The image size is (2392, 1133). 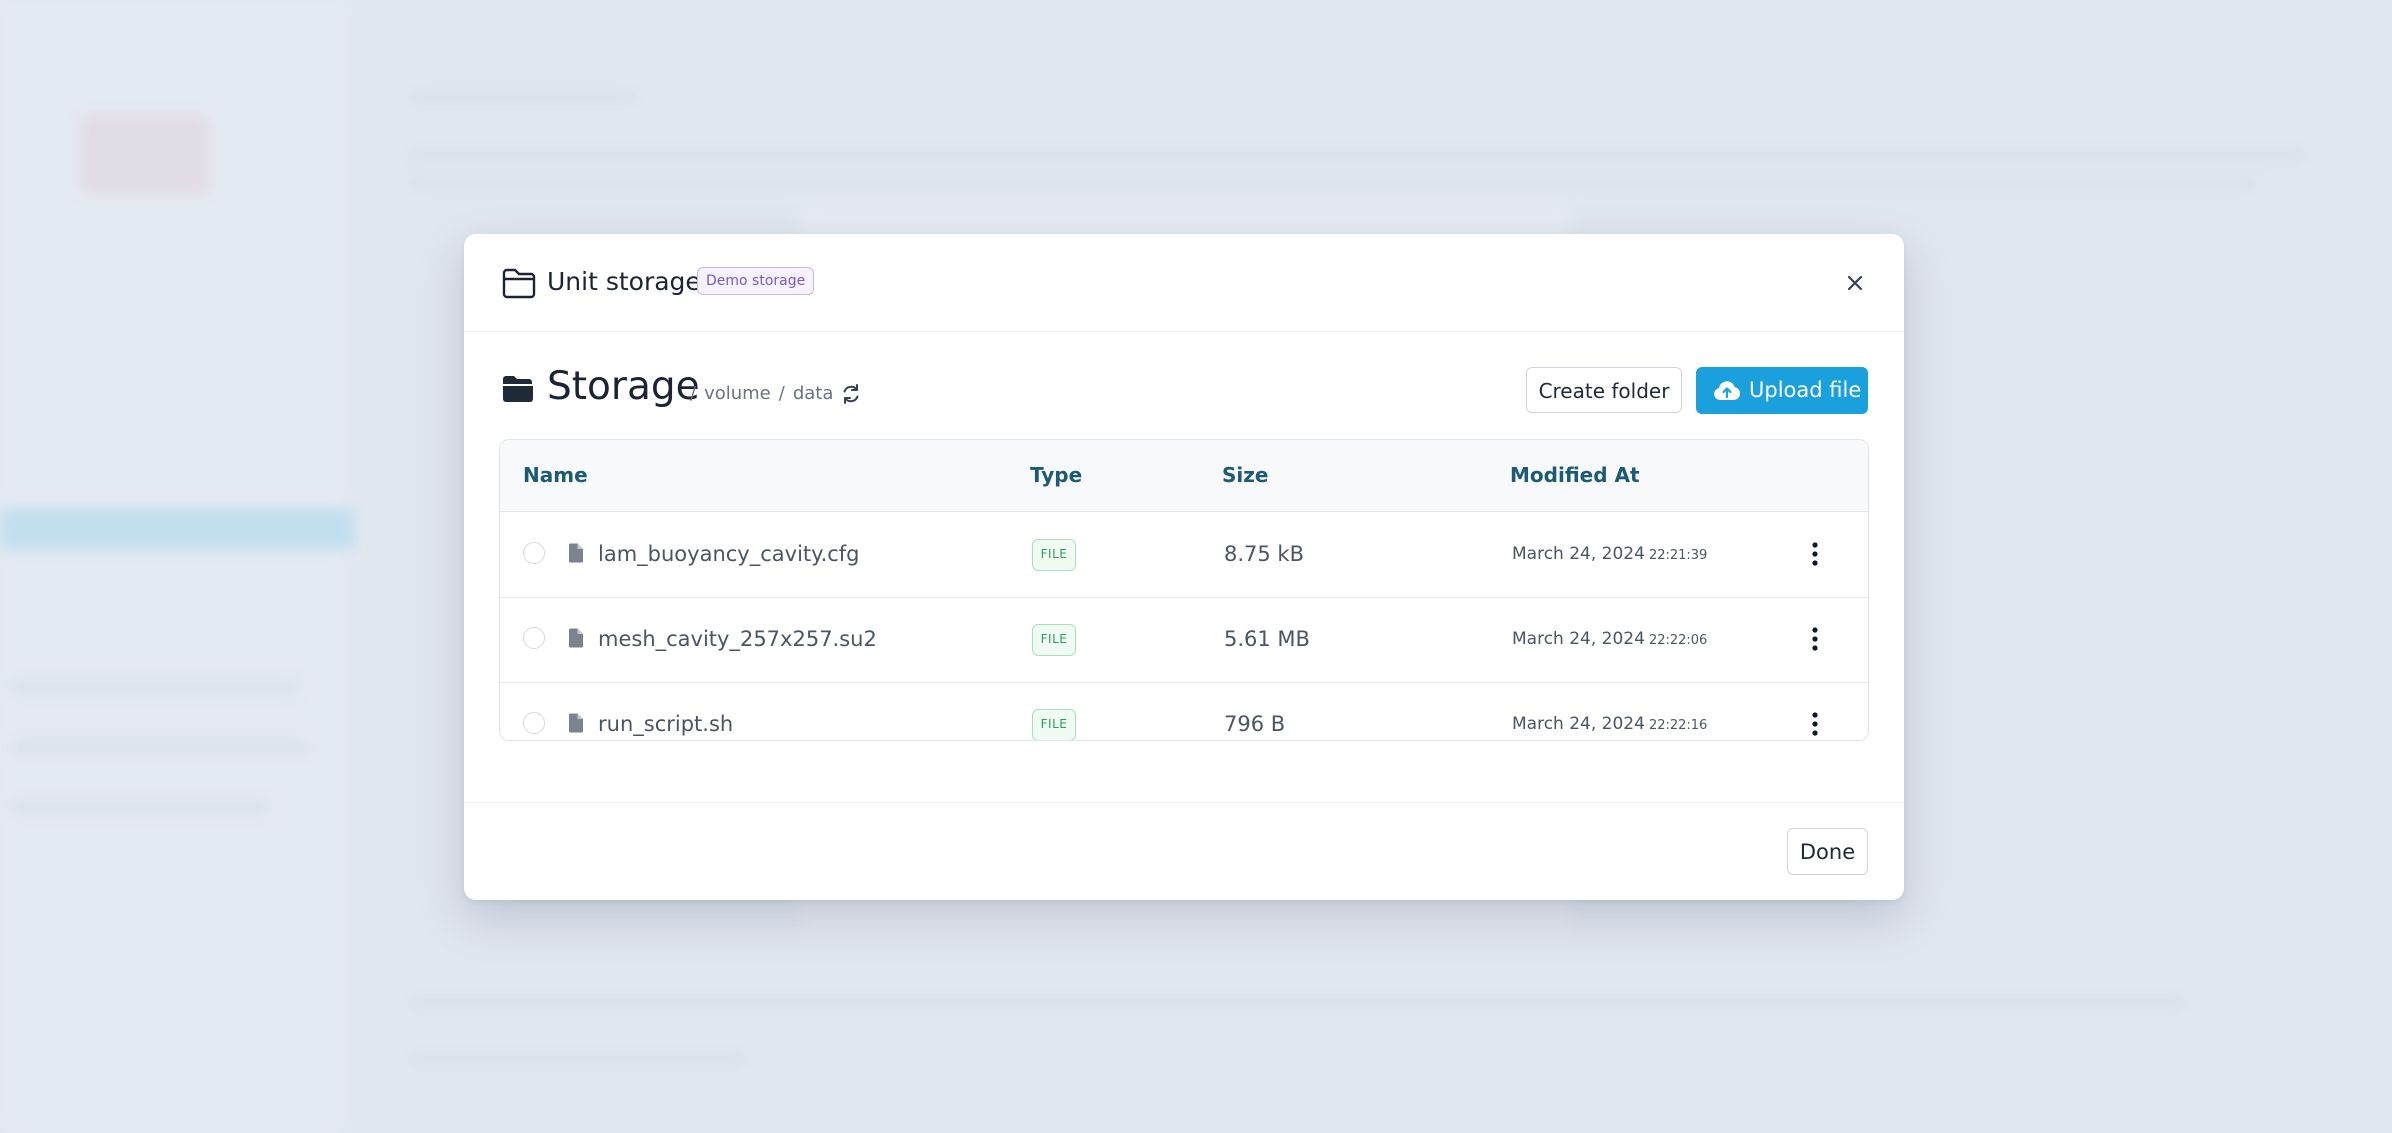 What do you see at coordinates (1678, 555) in the screenshot?
I see `modified-time: 22:21:39` at bounding box center [1678, 555].